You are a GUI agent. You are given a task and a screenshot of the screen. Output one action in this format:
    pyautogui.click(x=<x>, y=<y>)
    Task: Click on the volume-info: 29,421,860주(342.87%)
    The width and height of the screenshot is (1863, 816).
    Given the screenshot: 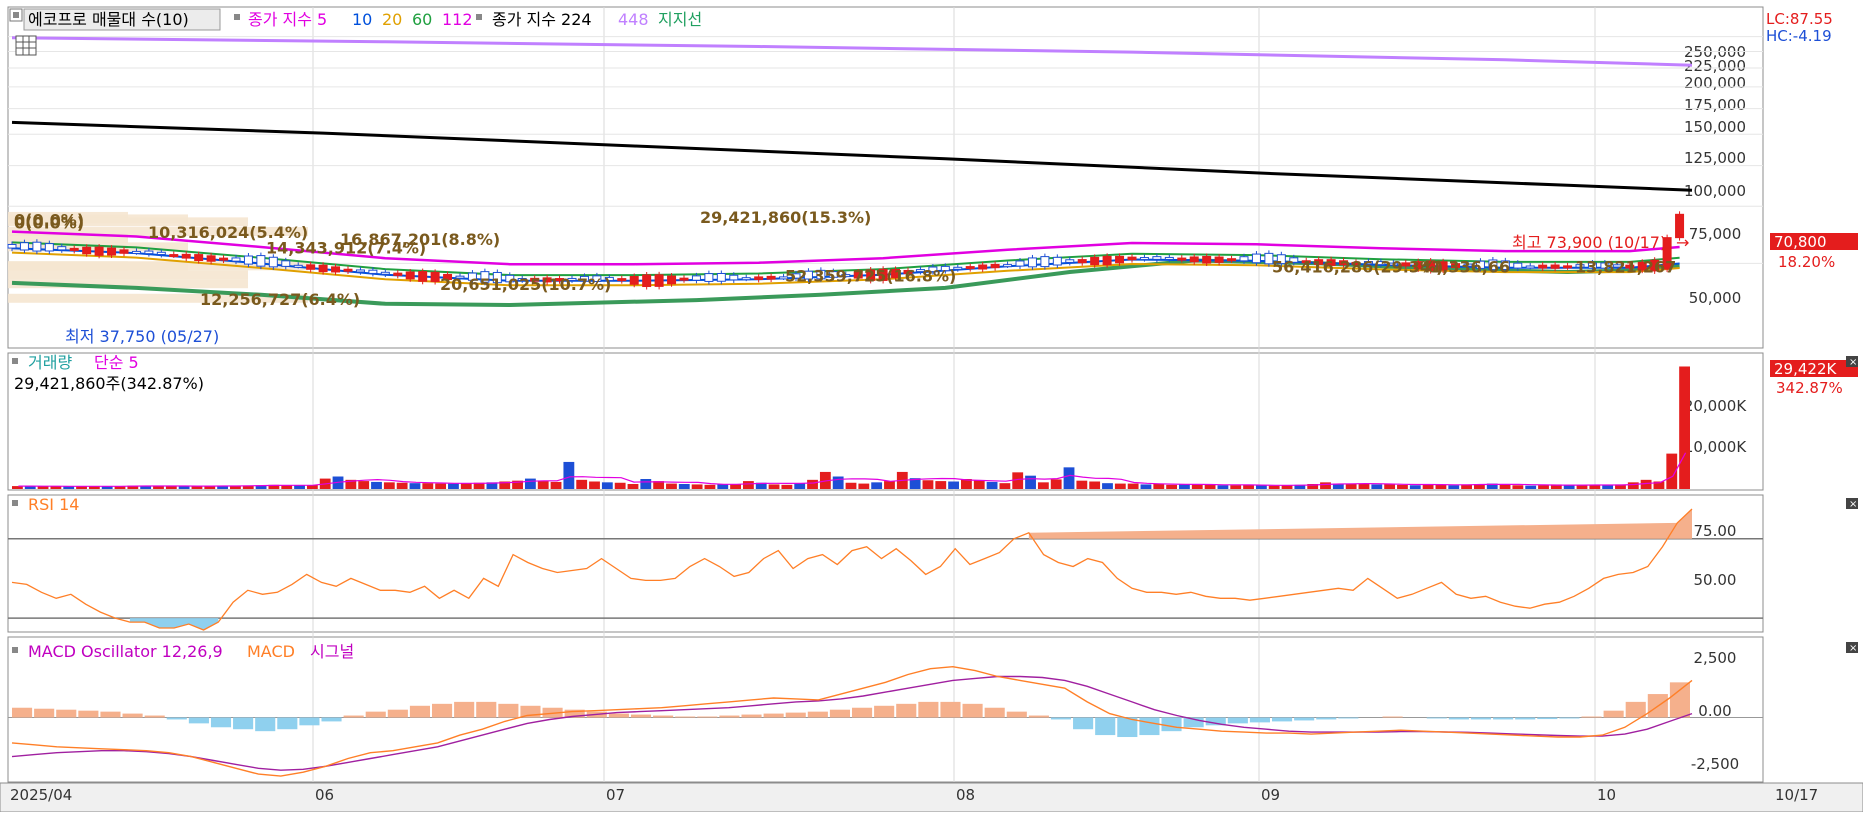 What is the action you would take?
    pyautogui.click(x=109, y=383)
    